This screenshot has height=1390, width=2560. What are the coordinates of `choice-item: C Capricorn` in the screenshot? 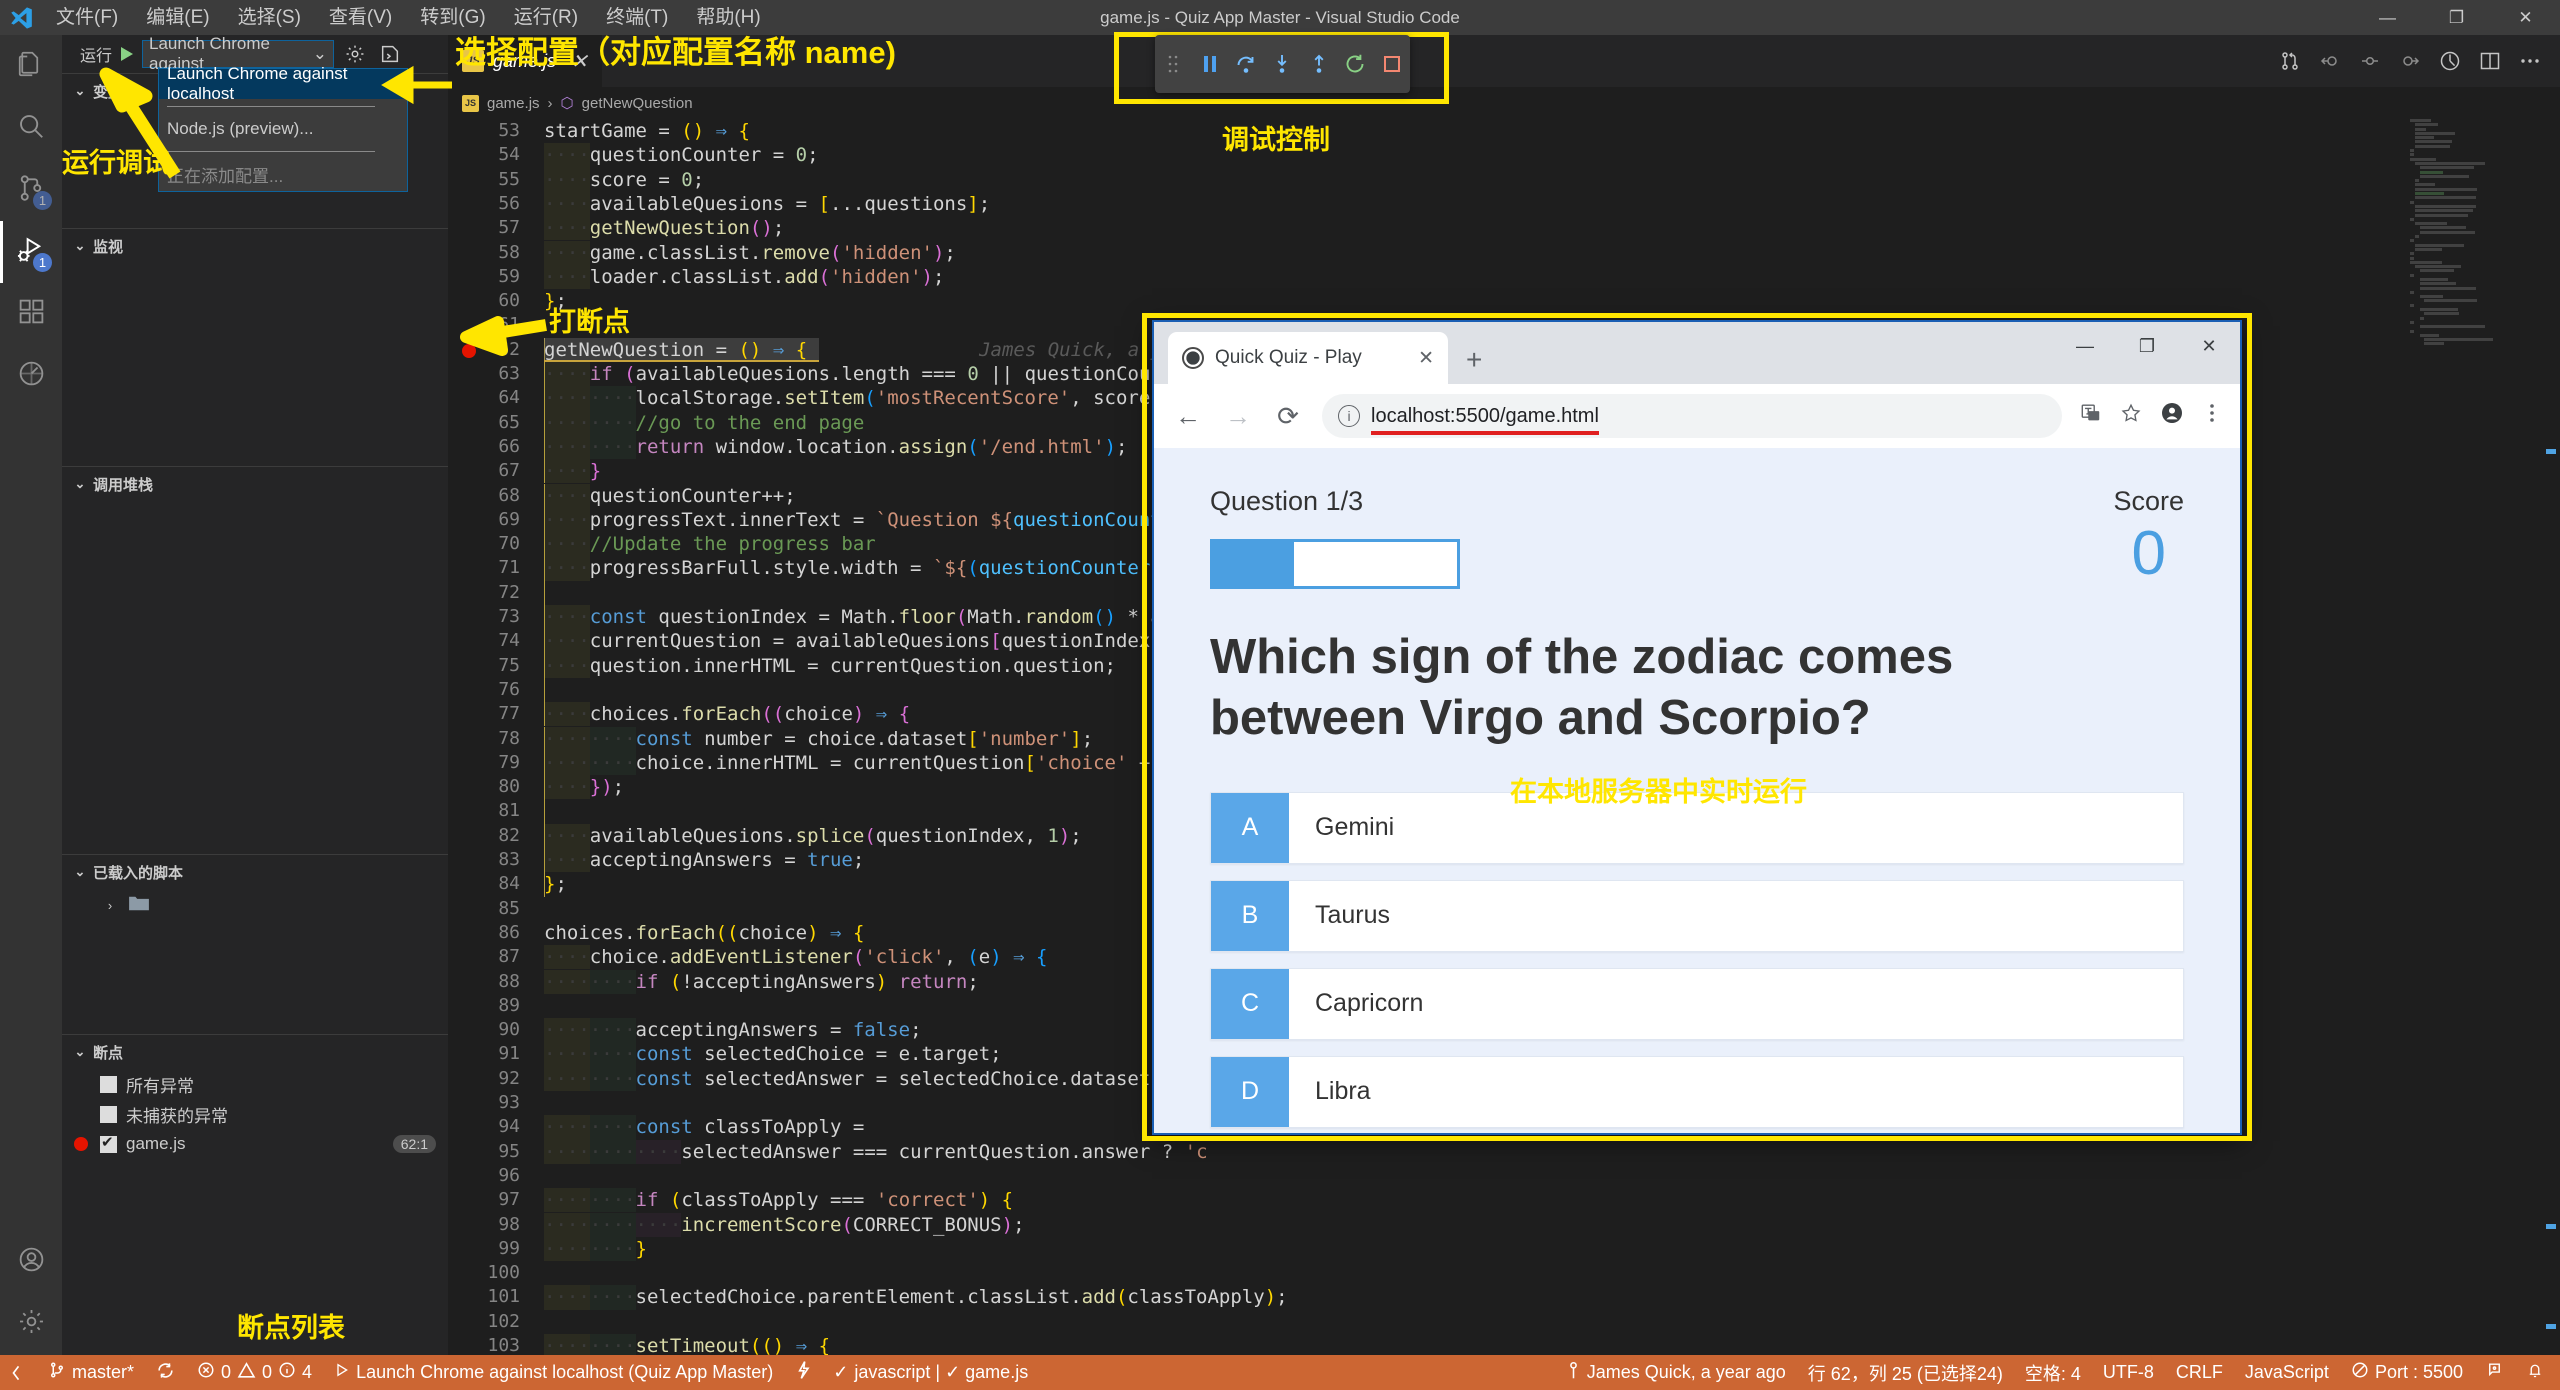 It's located at (1697, 1003).